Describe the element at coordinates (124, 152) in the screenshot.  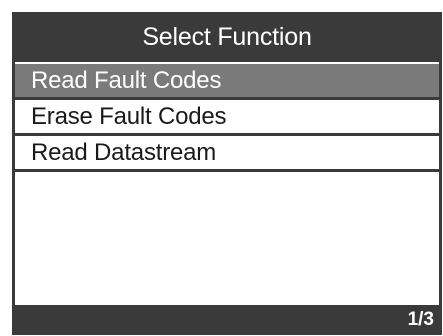
I see `menu-item-label: Read Datastream` at that location.